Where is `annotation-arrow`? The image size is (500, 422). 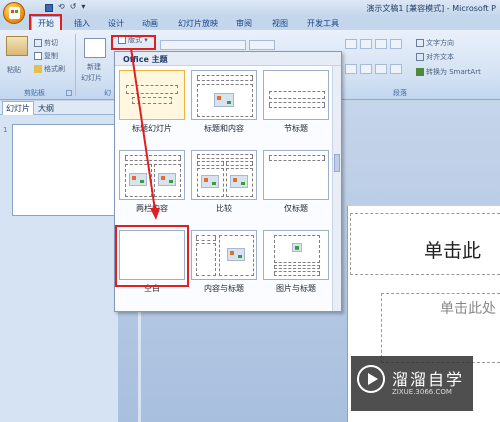 annotation-arrow is located at coordinates (145, 133).